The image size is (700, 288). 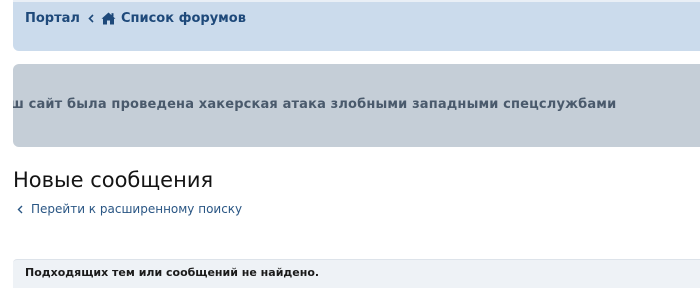 I want to click on home-icon, so click(x=108, y=18).